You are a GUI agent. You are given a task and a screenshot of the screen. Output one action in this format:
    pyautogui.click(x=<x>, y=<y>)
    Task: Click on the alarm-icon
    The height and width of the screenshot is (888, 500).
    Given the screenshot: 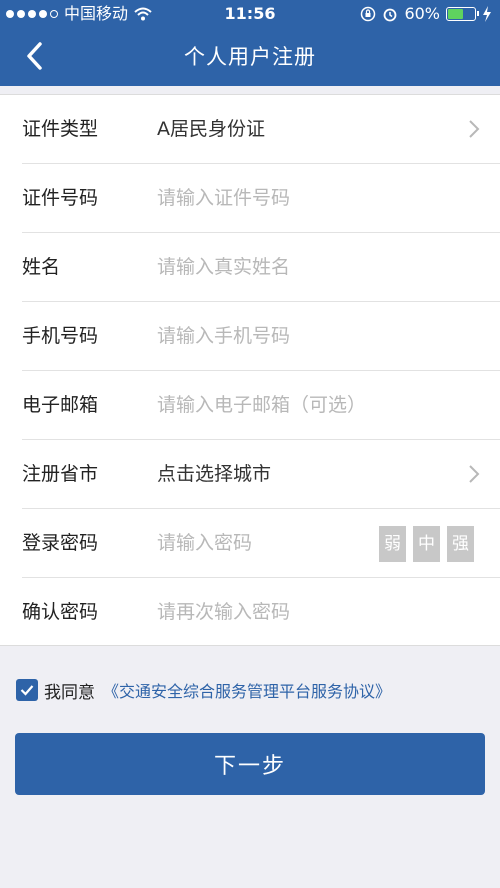 What is the action you would take?
    pyautogui.click(x=390, y=15)
    